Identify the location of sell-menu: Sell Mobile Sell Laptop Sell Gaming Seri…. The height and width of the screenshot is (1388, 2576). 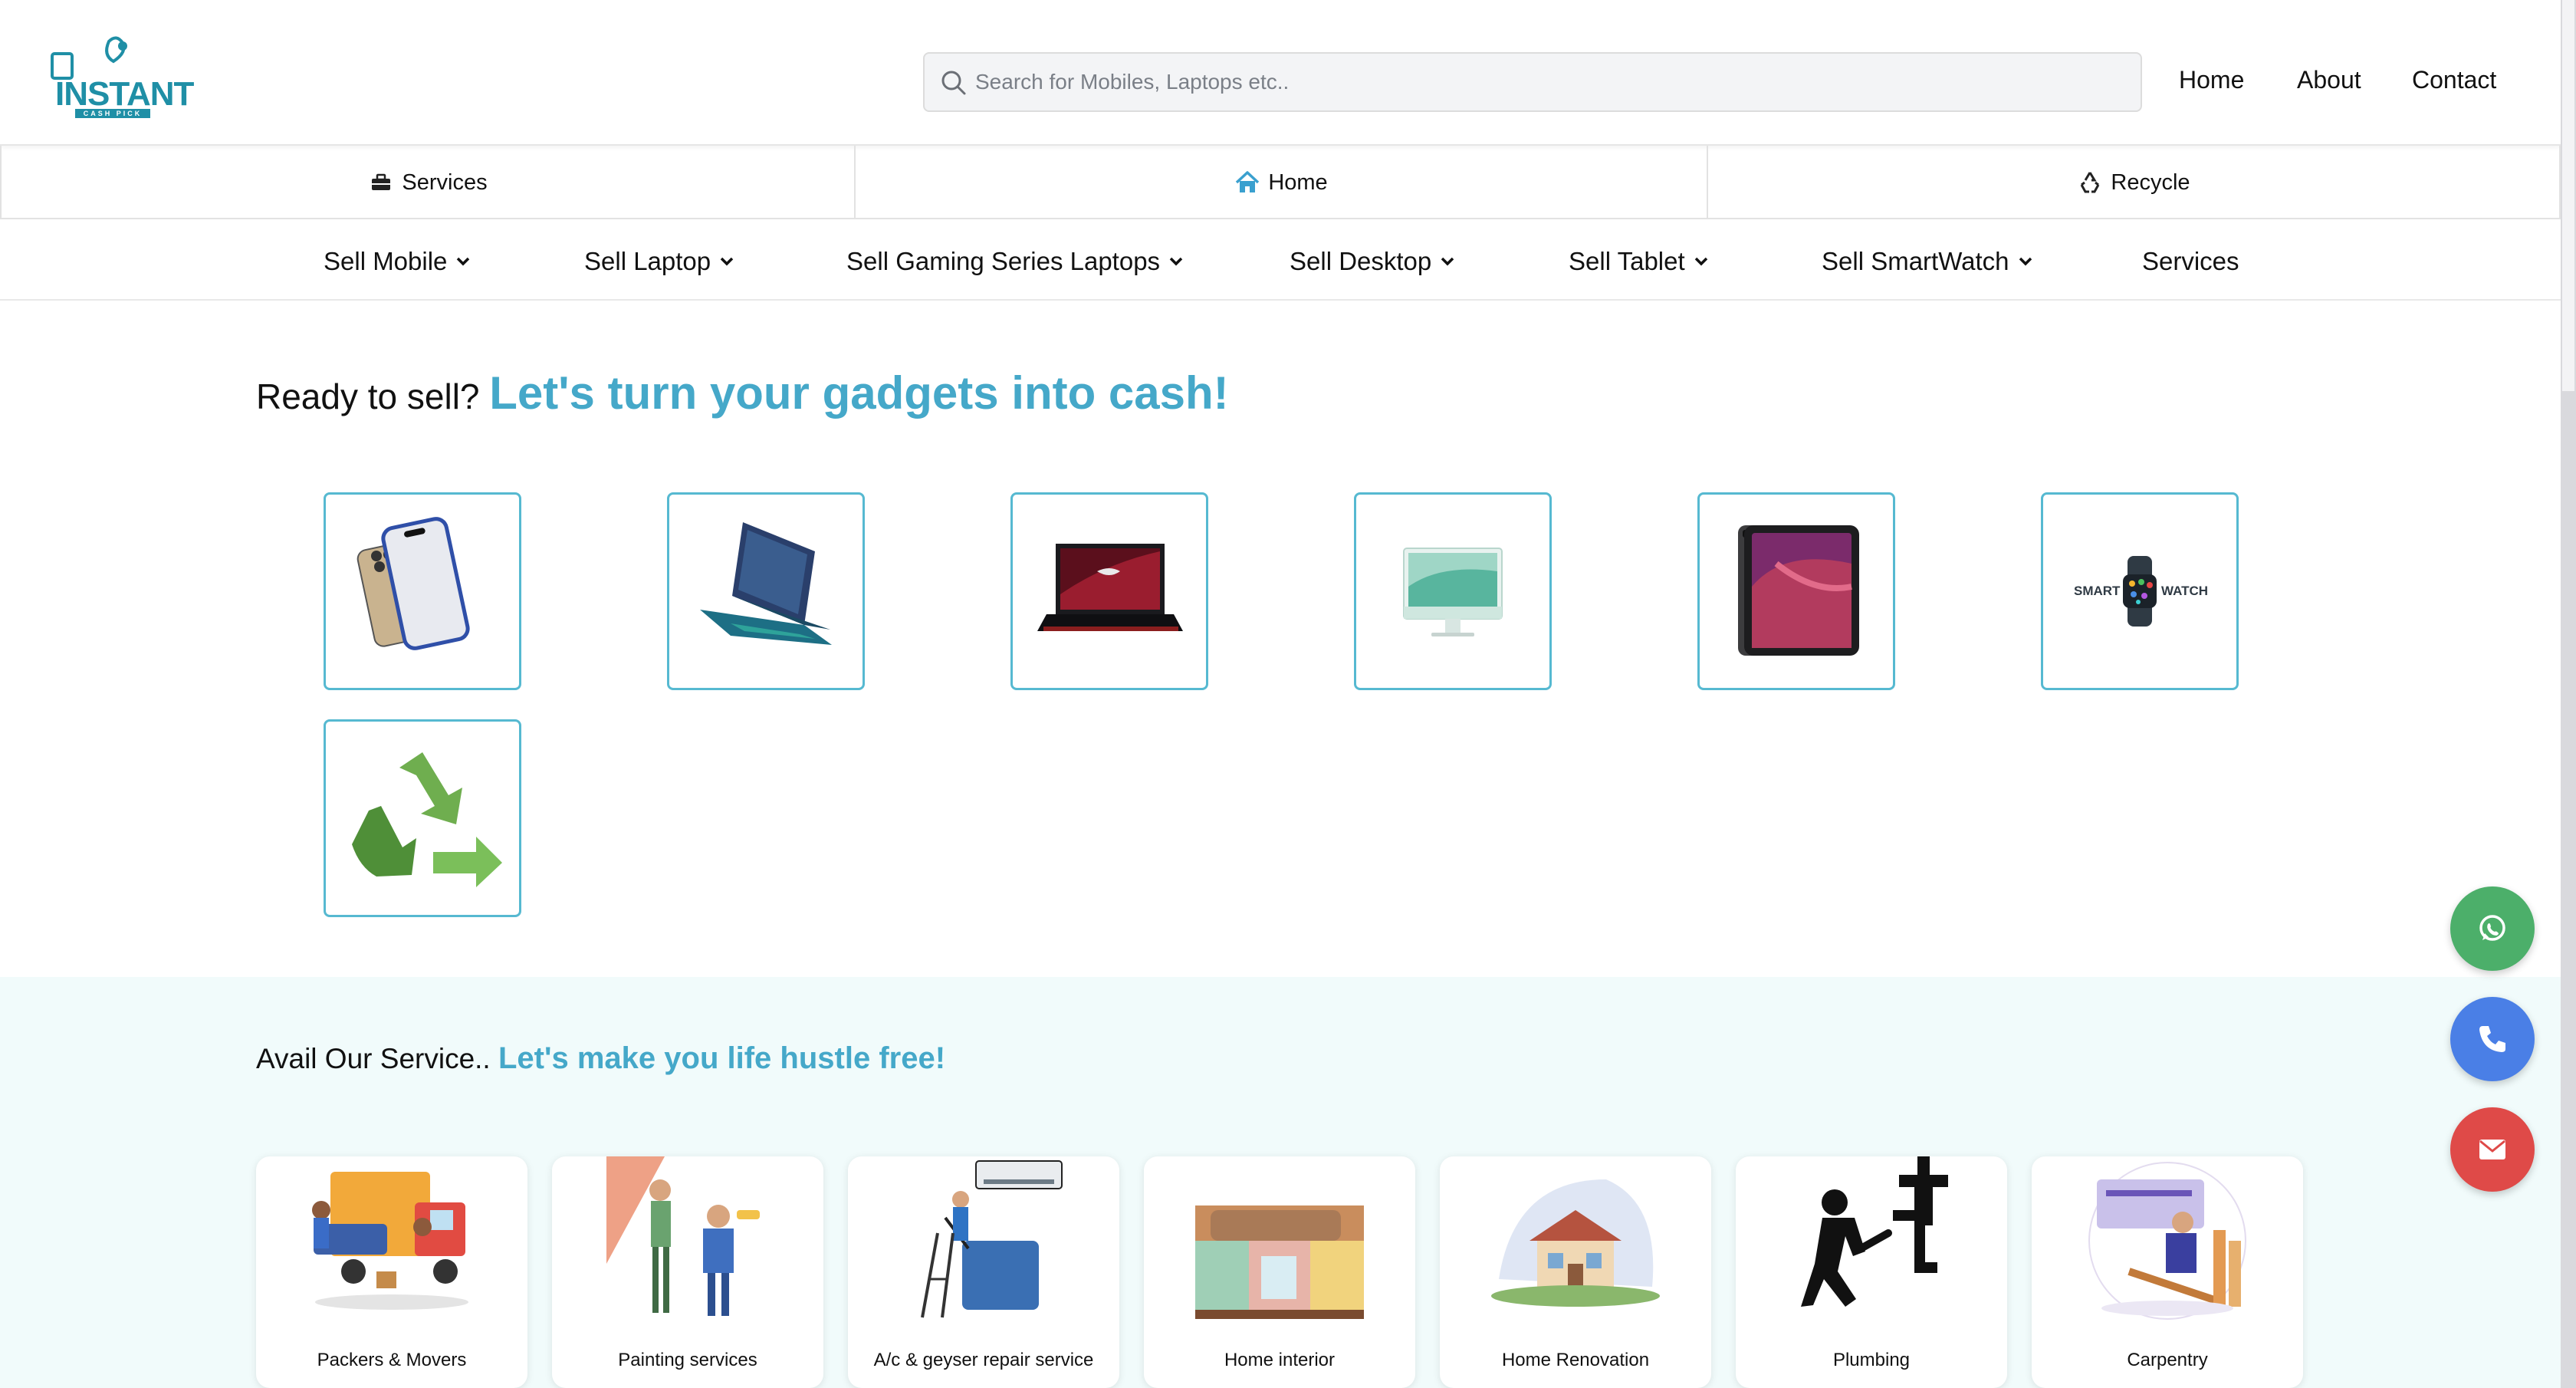
(1280, 261).